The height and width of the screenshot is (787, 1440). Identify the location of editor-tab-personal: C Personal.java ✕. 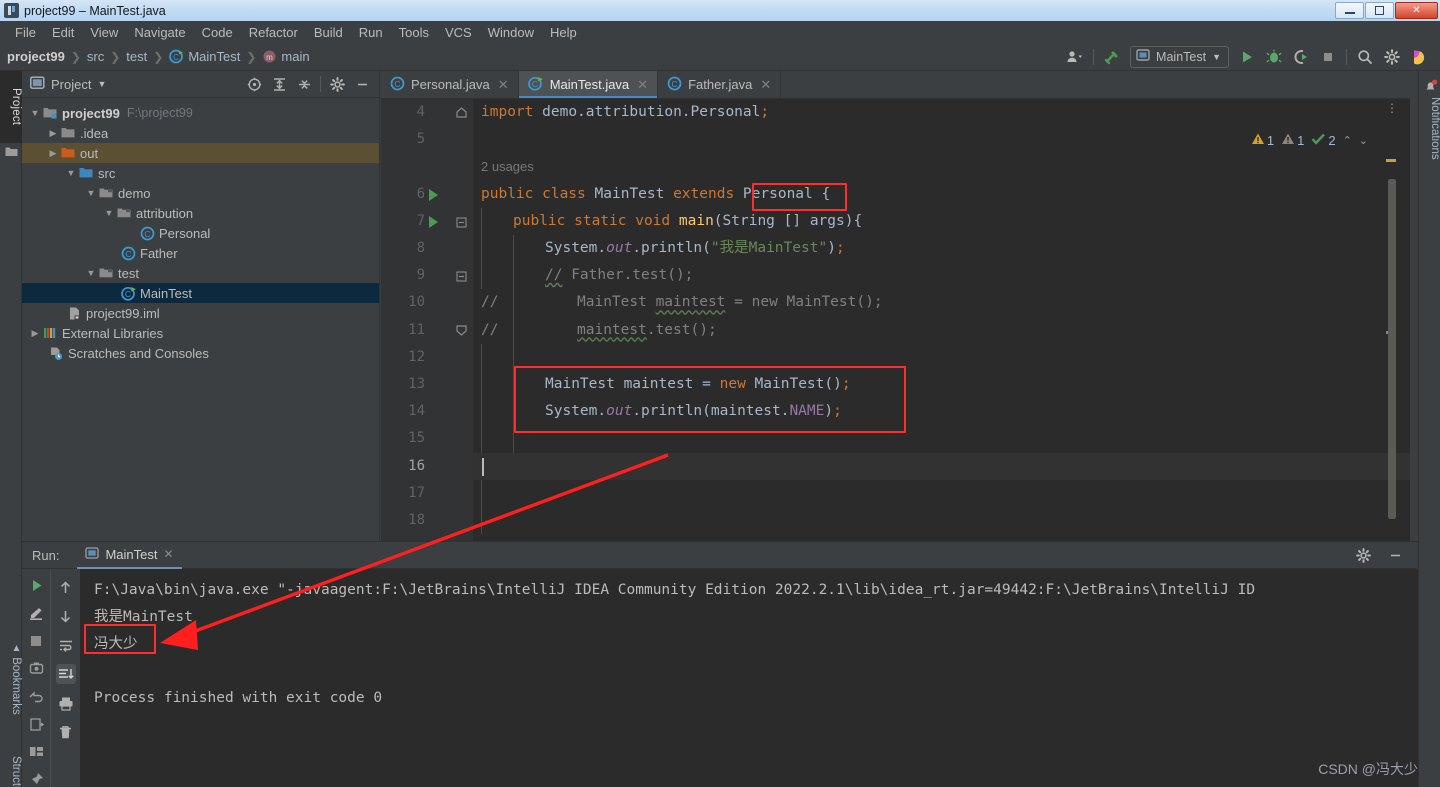
(450, 84).